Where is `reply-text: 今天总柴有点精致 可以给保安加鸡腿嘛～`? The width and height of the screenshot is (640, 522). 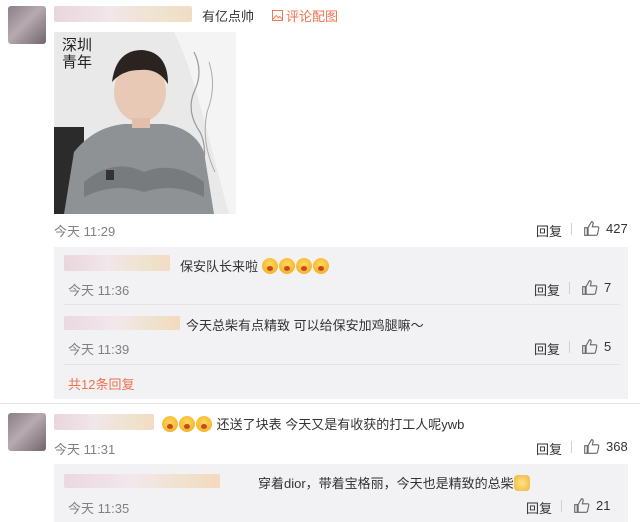 reply-text: 今天总柴有点精致 可以给保安加鸡腿嘛～ is located at coordinates (305, 325).